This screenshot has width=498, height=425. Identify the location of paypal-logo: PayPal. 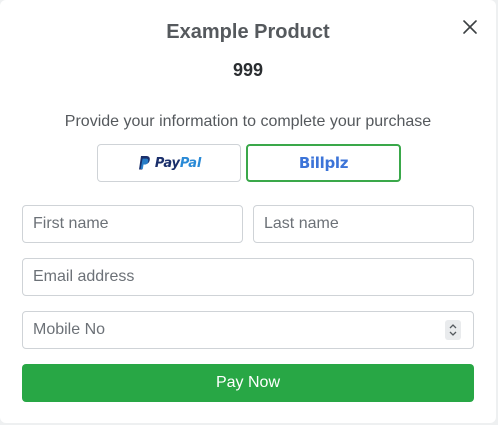
(169, 163).